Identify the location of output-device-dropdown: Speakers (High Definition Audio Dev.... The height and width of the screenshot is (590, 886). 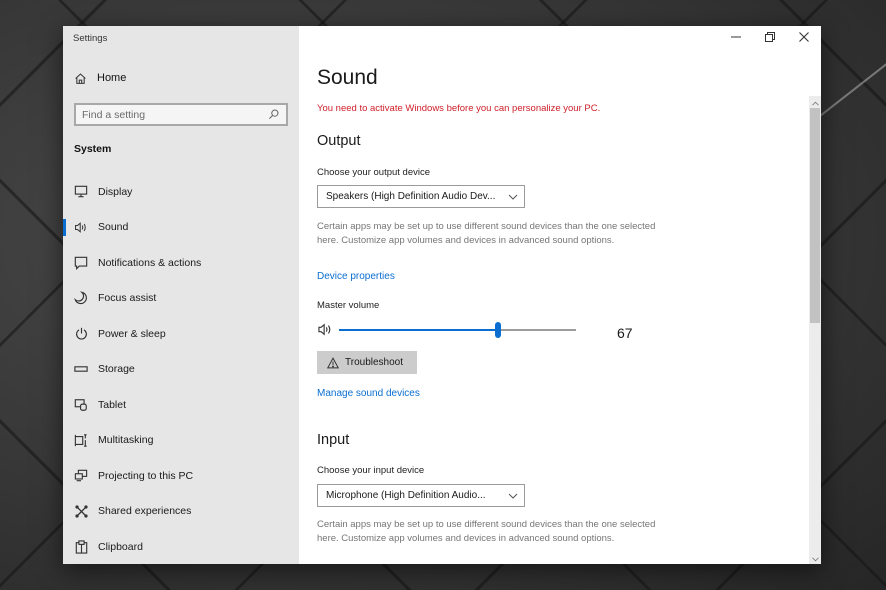
(421, 196).